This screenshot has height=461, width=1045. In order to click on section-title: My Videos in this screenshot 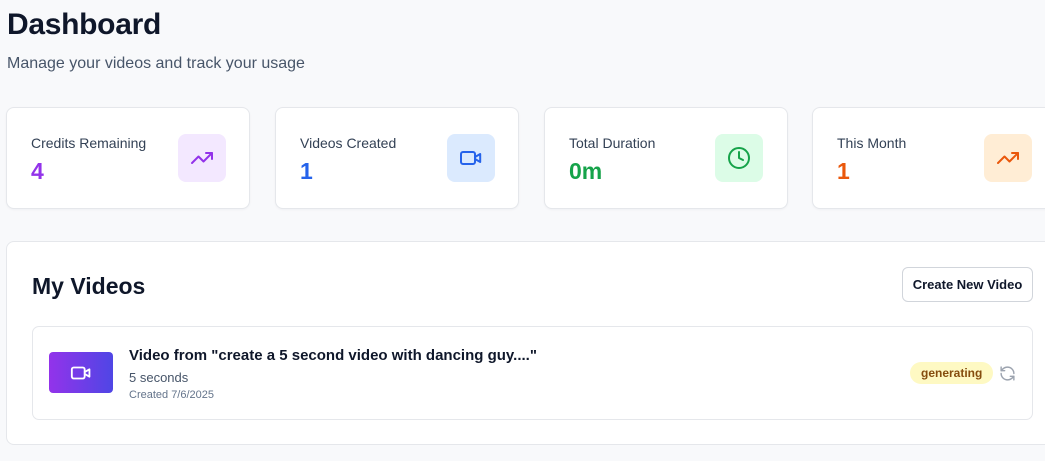, I will do `click(89, 286)`.